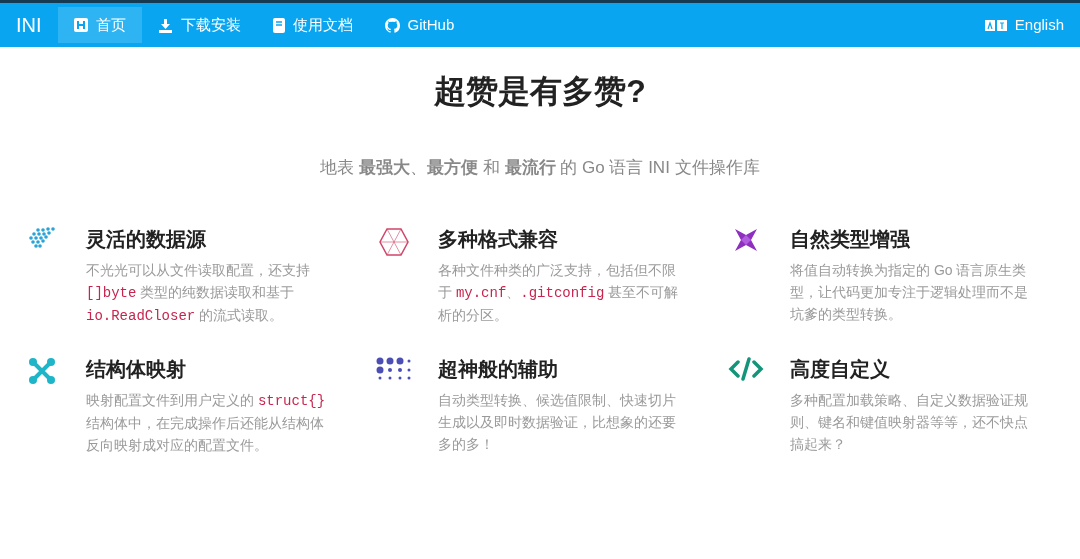  Describe the element at coordinates (394, 368) in the screenshot. I see `dots-grid-icon` at that location.